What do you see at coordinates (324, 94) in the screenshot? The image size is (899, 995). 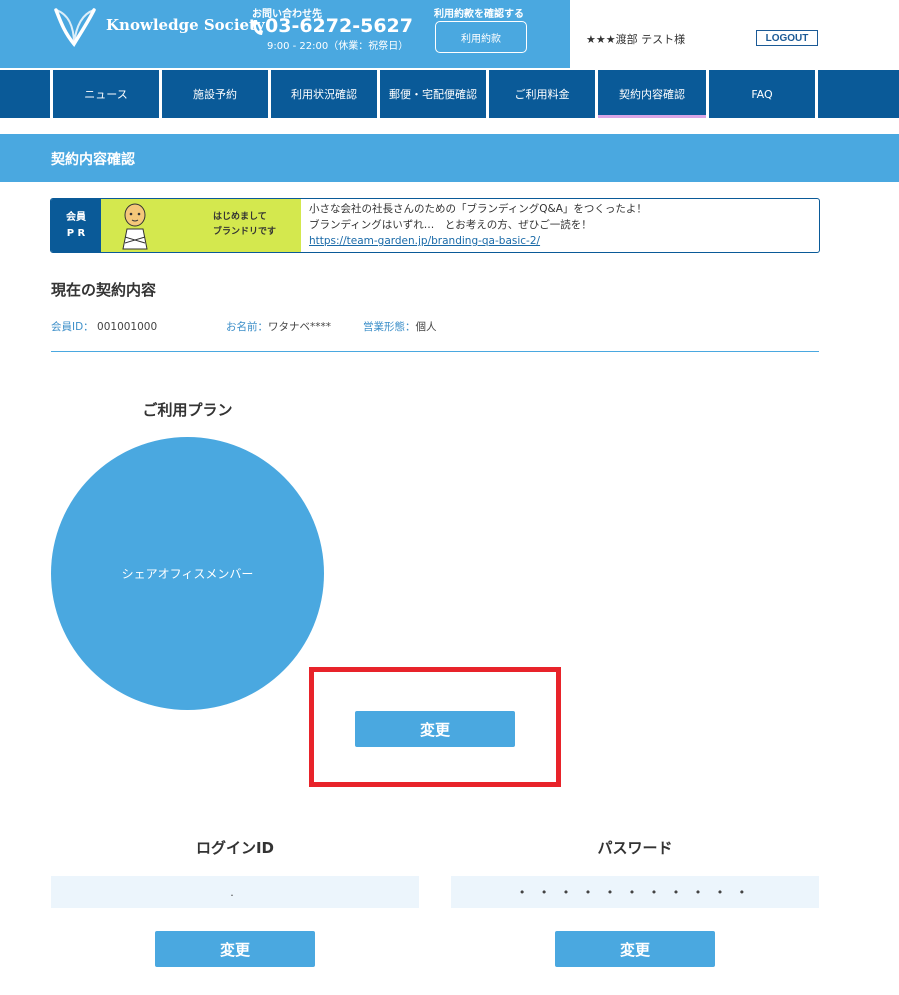 I see `nav-item-usage-status: 利用状況確認` at bounding box center [324, 94].